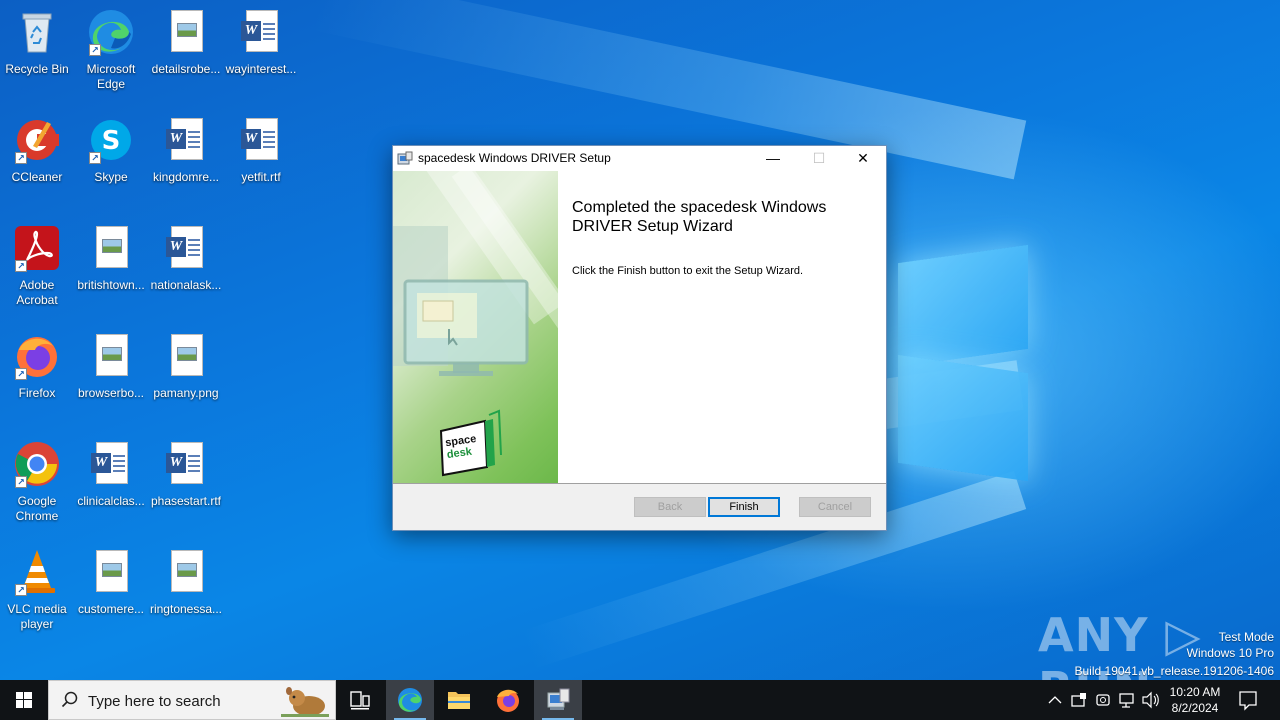  Describe the element at coordinates (261, 177) in the screenshot. I see `desktop-icon-label: yetfit.rtf` at that location.